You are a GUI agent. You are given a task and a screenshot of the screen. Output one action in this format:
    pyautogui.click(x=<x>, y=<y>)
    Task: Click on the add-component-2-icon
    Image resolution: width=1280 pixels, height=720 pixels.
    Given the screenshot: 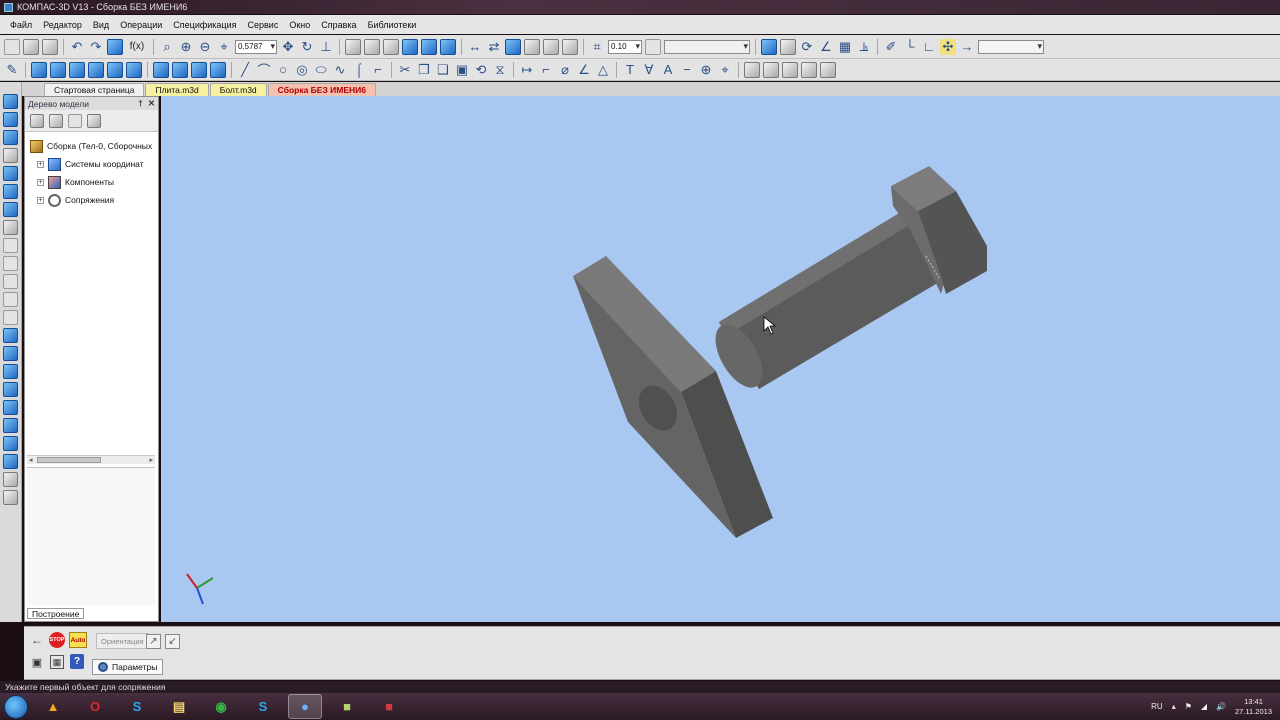 What is the action you would take?
    pyautogui.click(x=58, y=69)
    